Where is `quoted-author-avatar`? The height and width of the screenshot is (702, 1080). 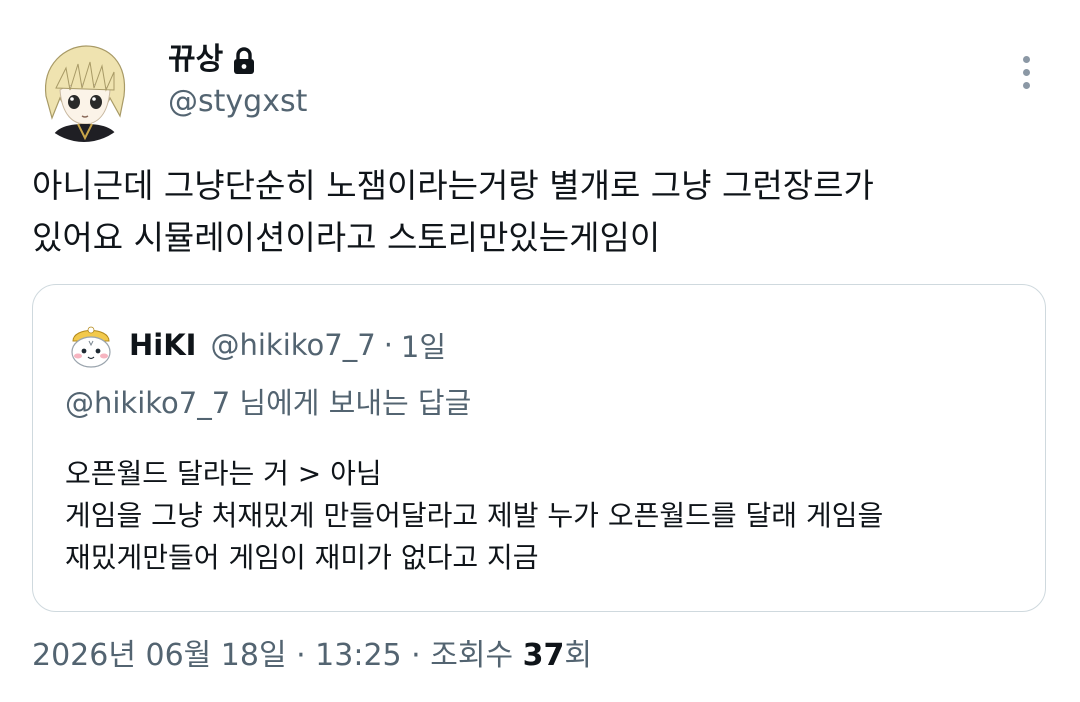 quoted-author-avatar is located at coordinates (91, 345).